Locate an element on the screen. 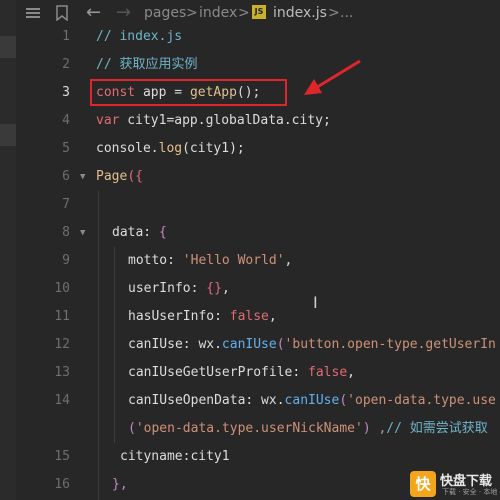 The height and width of the screenshot is (500, 500). code-line-15: cityname:city1 is located at coordinates (175, 456).